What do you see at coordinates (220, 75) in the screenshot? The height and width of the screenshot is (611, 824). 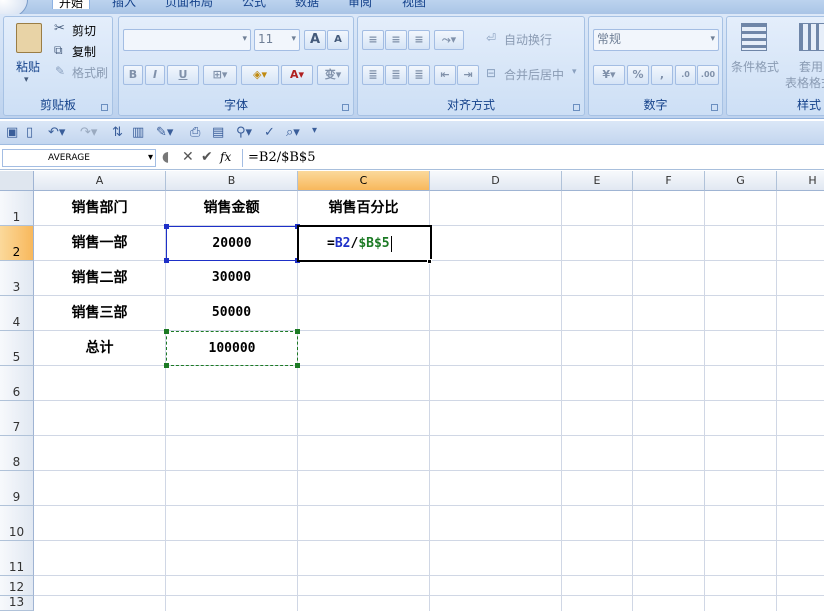 I see `borders-button: ⊞▾` at bounding box center [220, 75].